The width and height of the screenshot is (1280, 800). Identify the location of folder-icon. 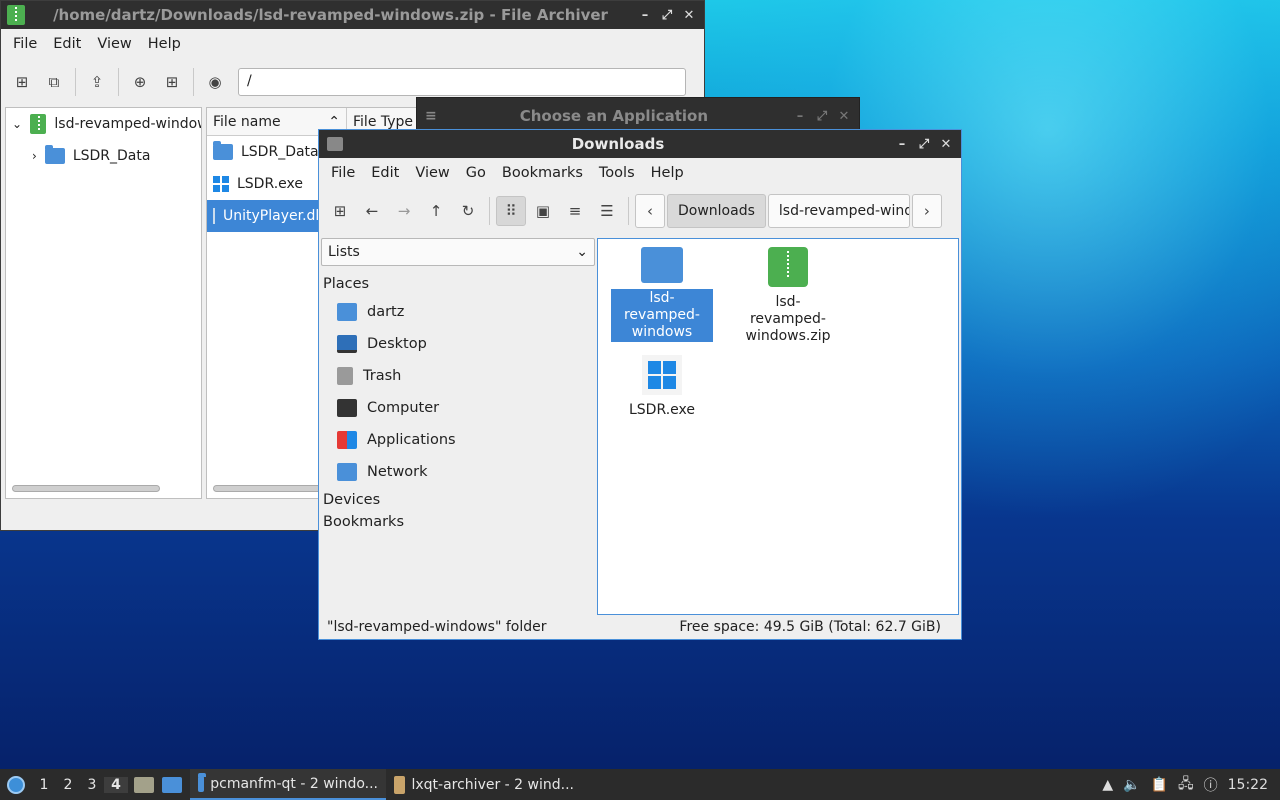
(202, 782).